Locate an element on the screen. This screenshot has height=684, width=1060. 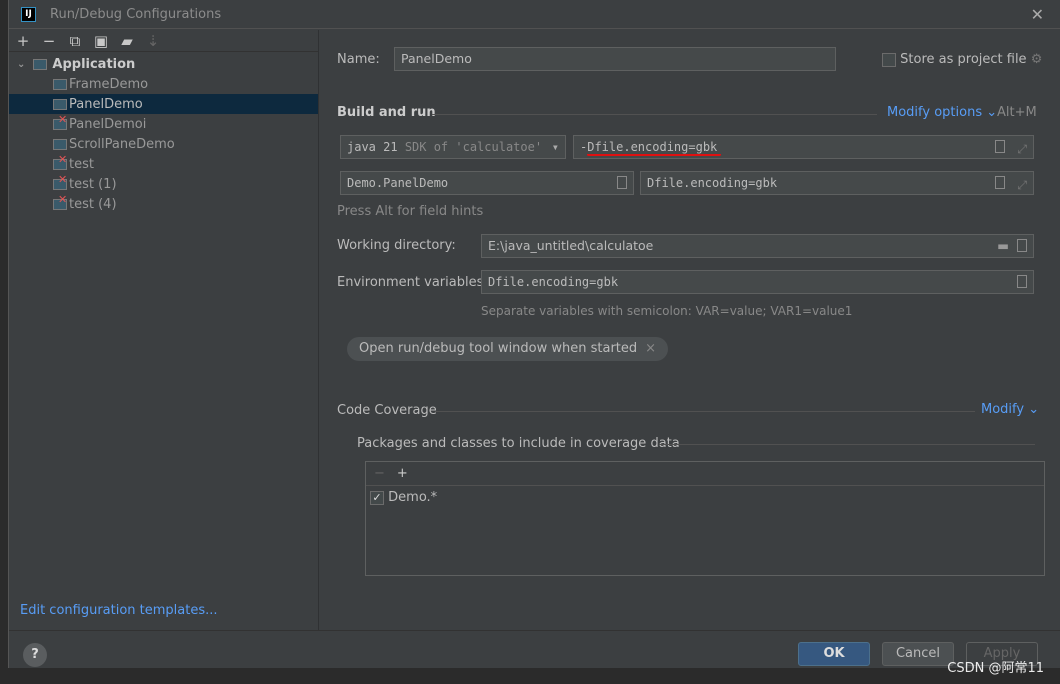
new-folder-icon: ▰ is located at coordinates (127, 41).